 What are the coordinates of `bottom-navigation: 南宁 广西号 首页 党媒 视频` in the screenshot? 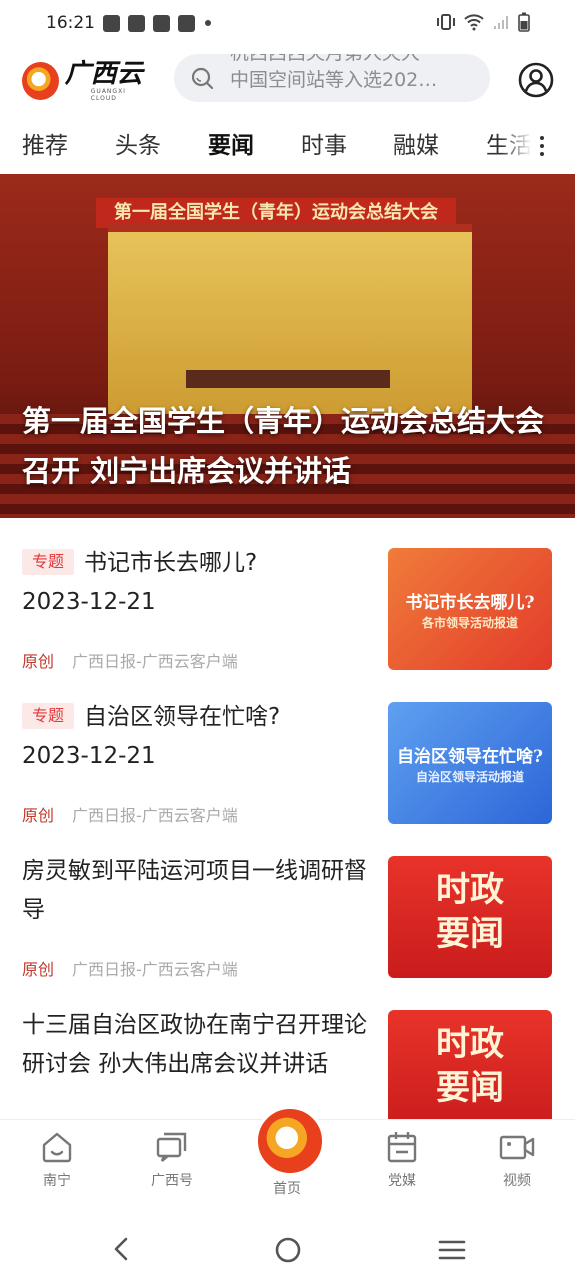 It's located at (287, 1156).